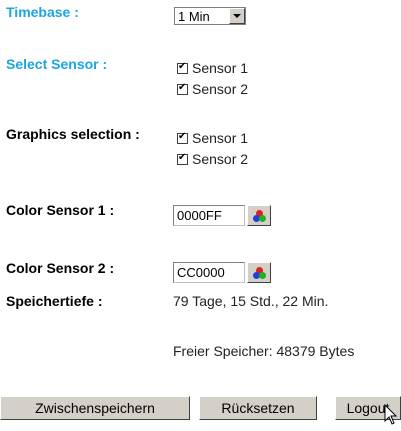 The width and height of the screenshot is (401, 431). I want to click on graphics-selection-label: Graphics selection :, so click(73, 134).